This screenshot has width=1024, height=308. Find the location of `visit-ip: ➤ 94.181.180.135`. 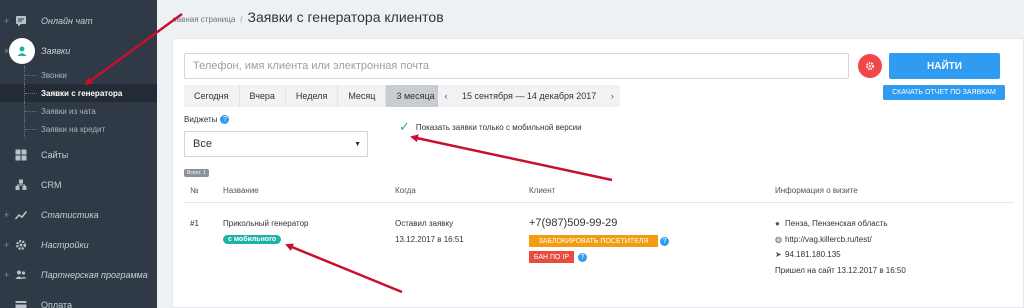

visit-ip: ➤ 94.181.180.135 is located at coordinates (808, 254).